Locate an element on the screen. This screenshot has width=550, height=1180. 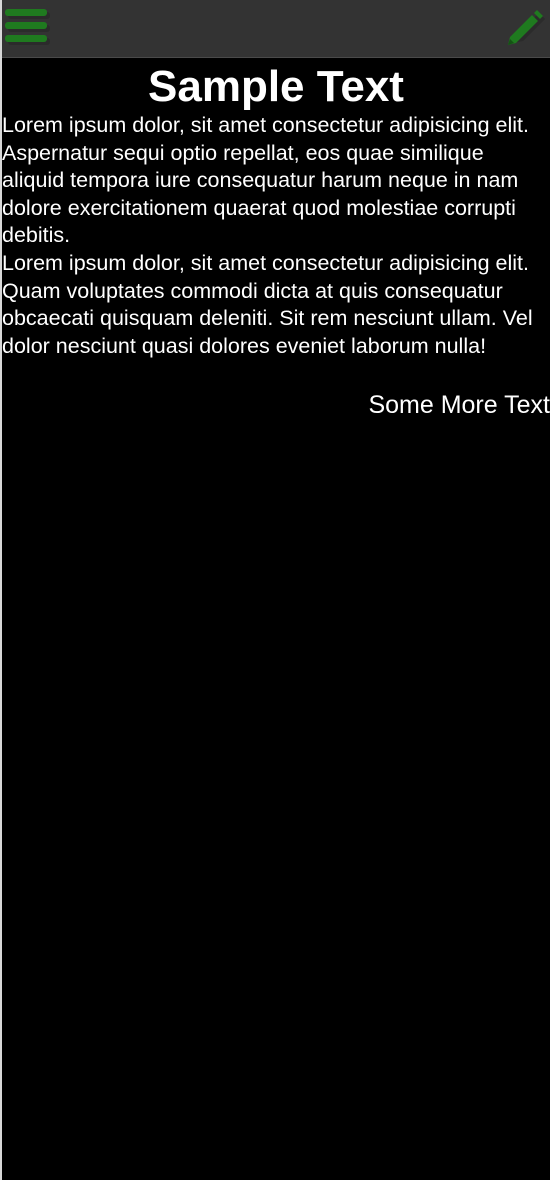
edit-button is located at coordinates (525, 29).